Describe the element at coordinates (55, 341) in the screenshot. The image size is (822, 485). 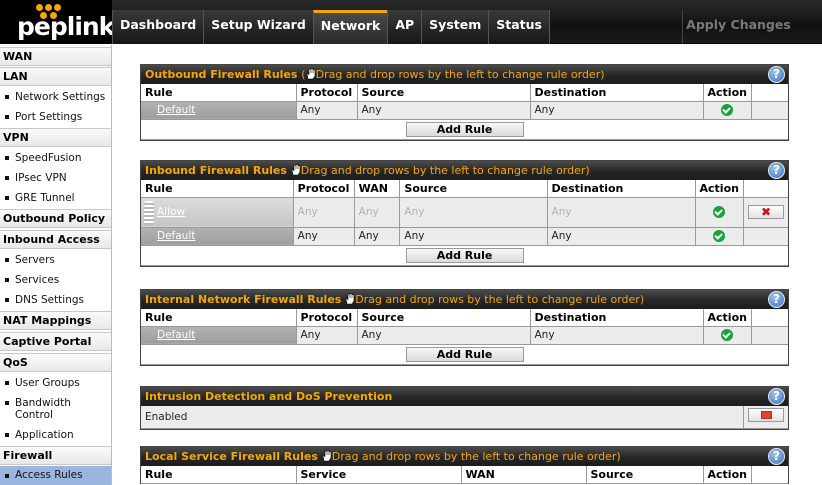
I see `sidebar-item-captive-portal: Captive Portal` at that location.